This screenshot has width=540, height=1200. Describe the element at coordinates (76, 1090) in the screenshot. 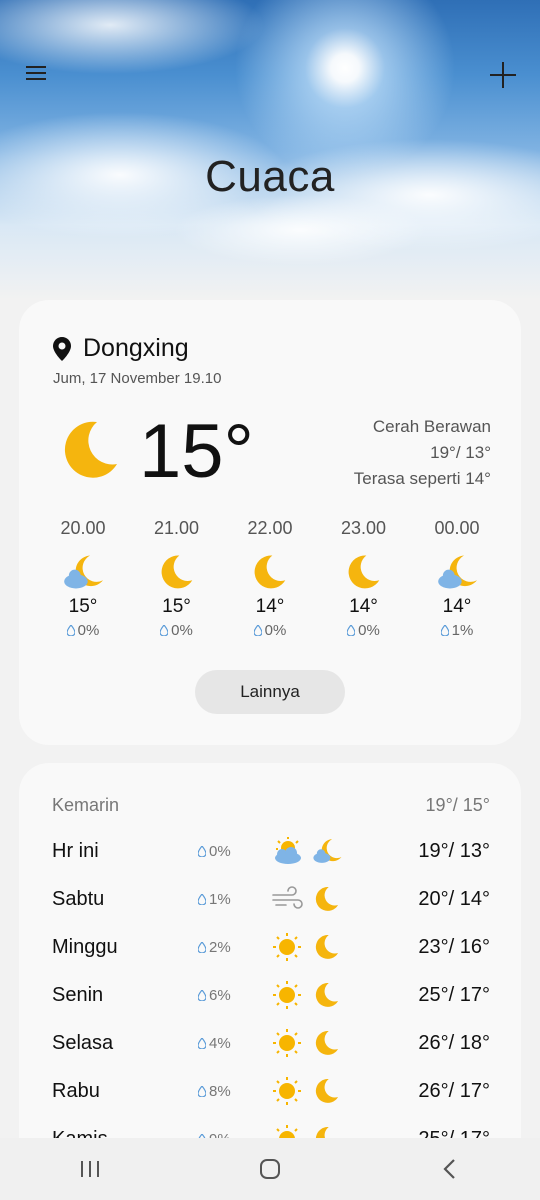

I see `day-name: Rabu` at that location.